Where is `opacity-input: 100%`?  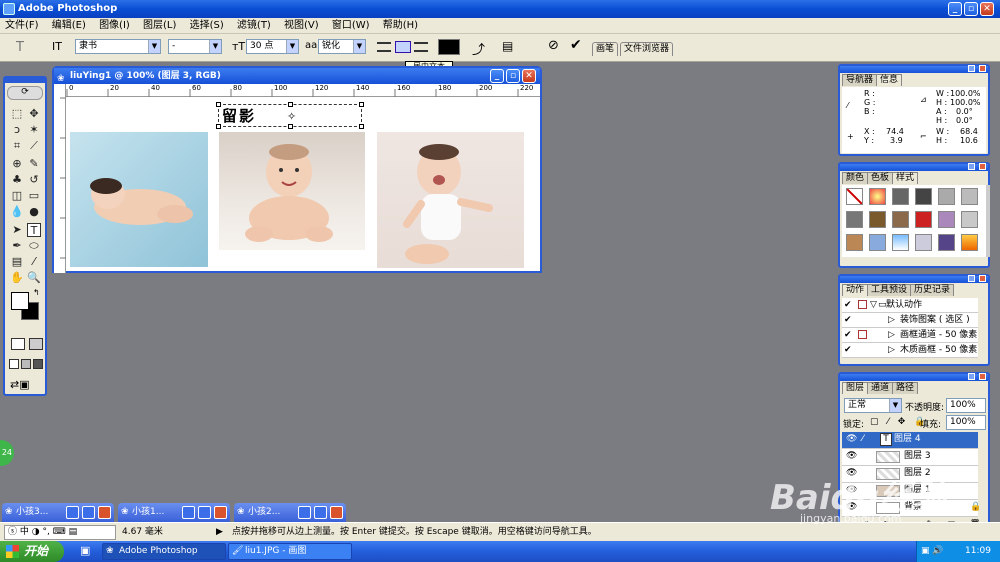 opacity-input: 100% is located at coordinates (966, 405).